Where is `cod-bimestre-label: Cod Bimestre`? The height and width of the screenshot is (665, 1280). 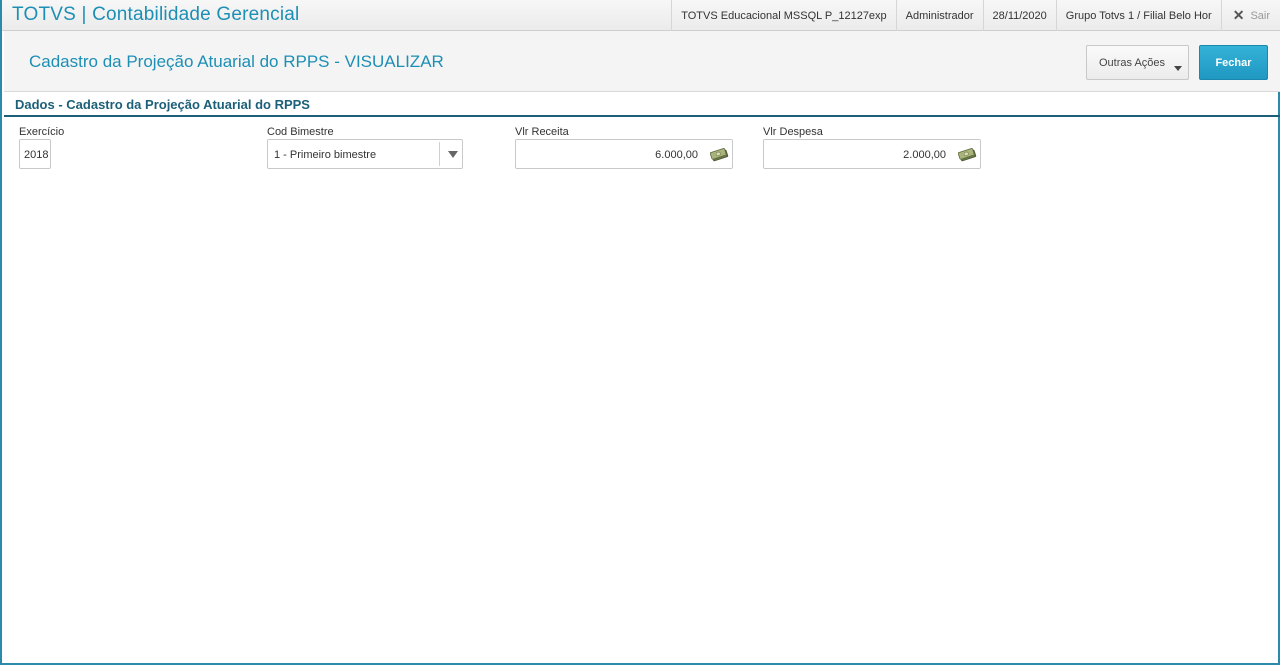
cod-bimestre-label: Cod Bimestre is located at coordinates (300, 132).